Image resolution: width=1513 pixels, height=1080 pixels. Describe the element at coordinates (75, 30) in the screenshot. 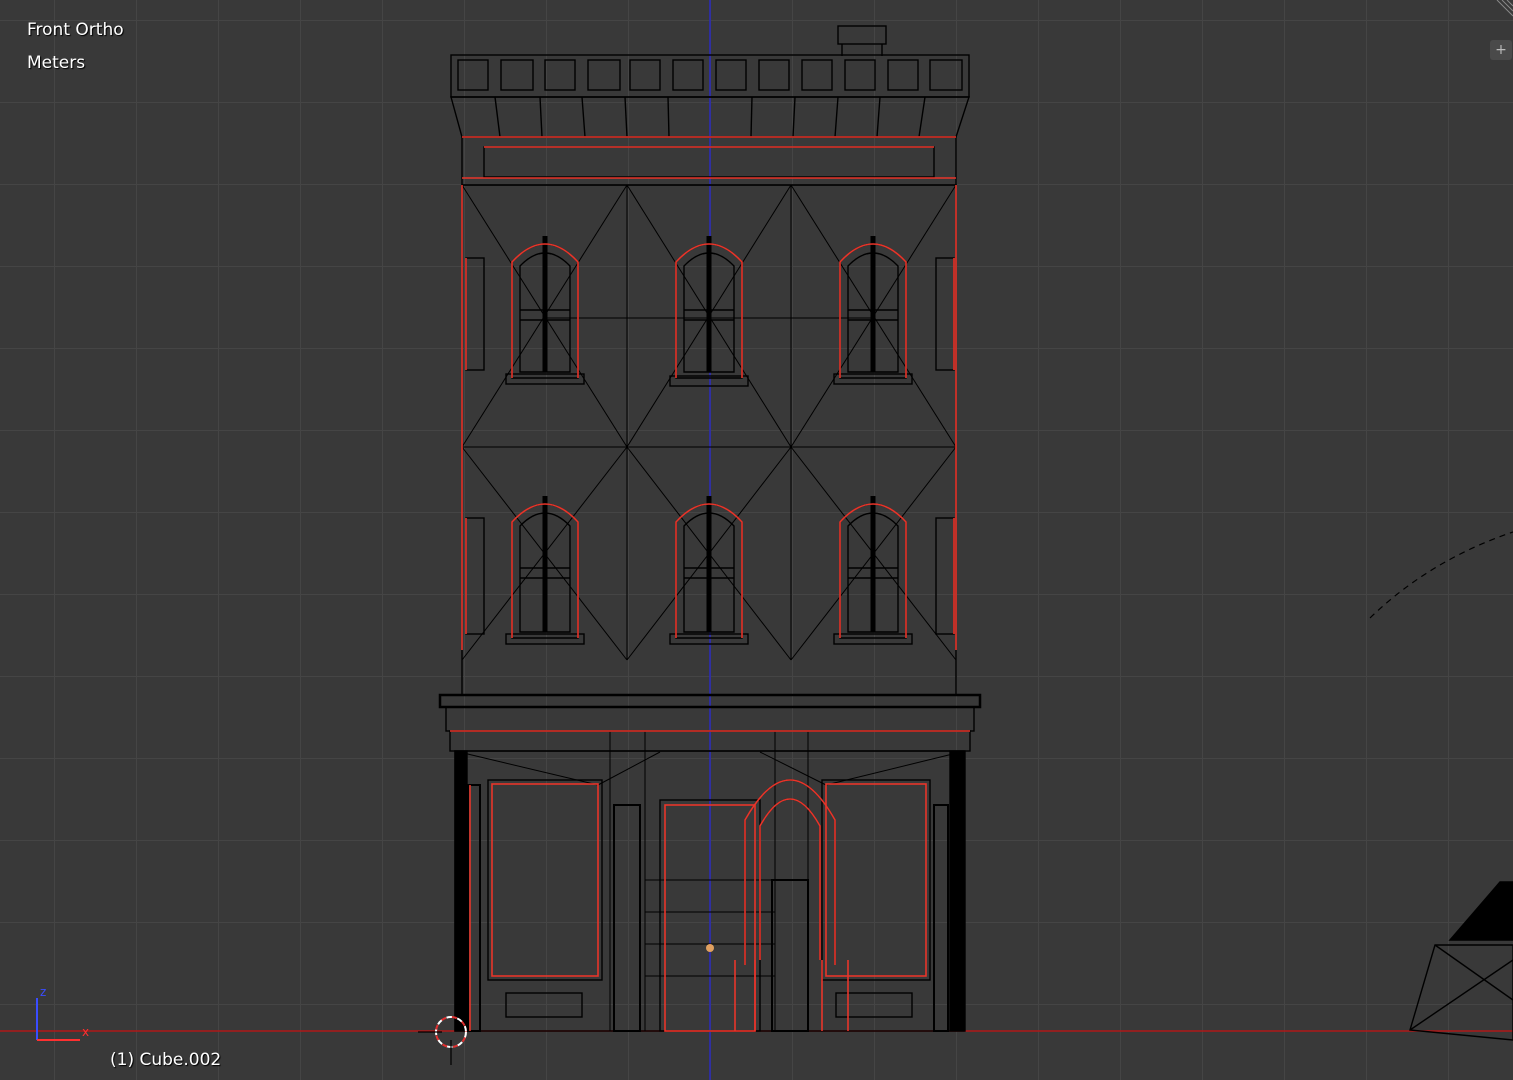

I see `view-name-label: Front Ortho` at that location.